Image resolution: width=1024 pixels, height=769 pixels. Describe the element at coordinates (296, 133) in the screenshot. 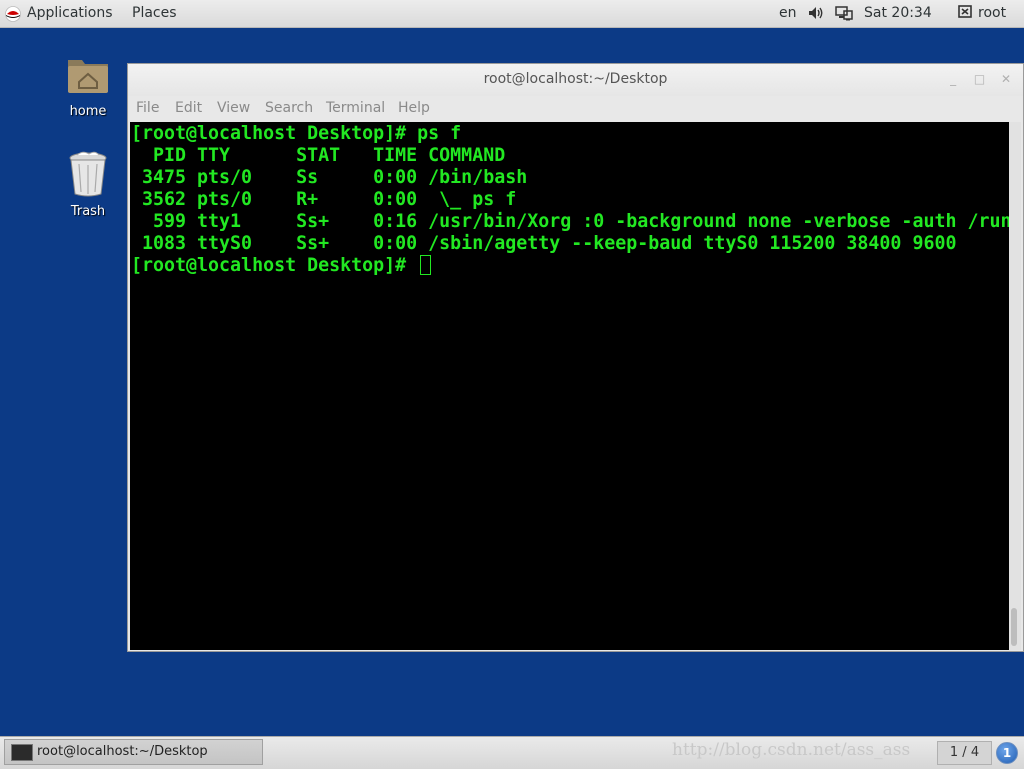

I see `terminal-line: [root@localhost Desktop]# ps f` at that location.